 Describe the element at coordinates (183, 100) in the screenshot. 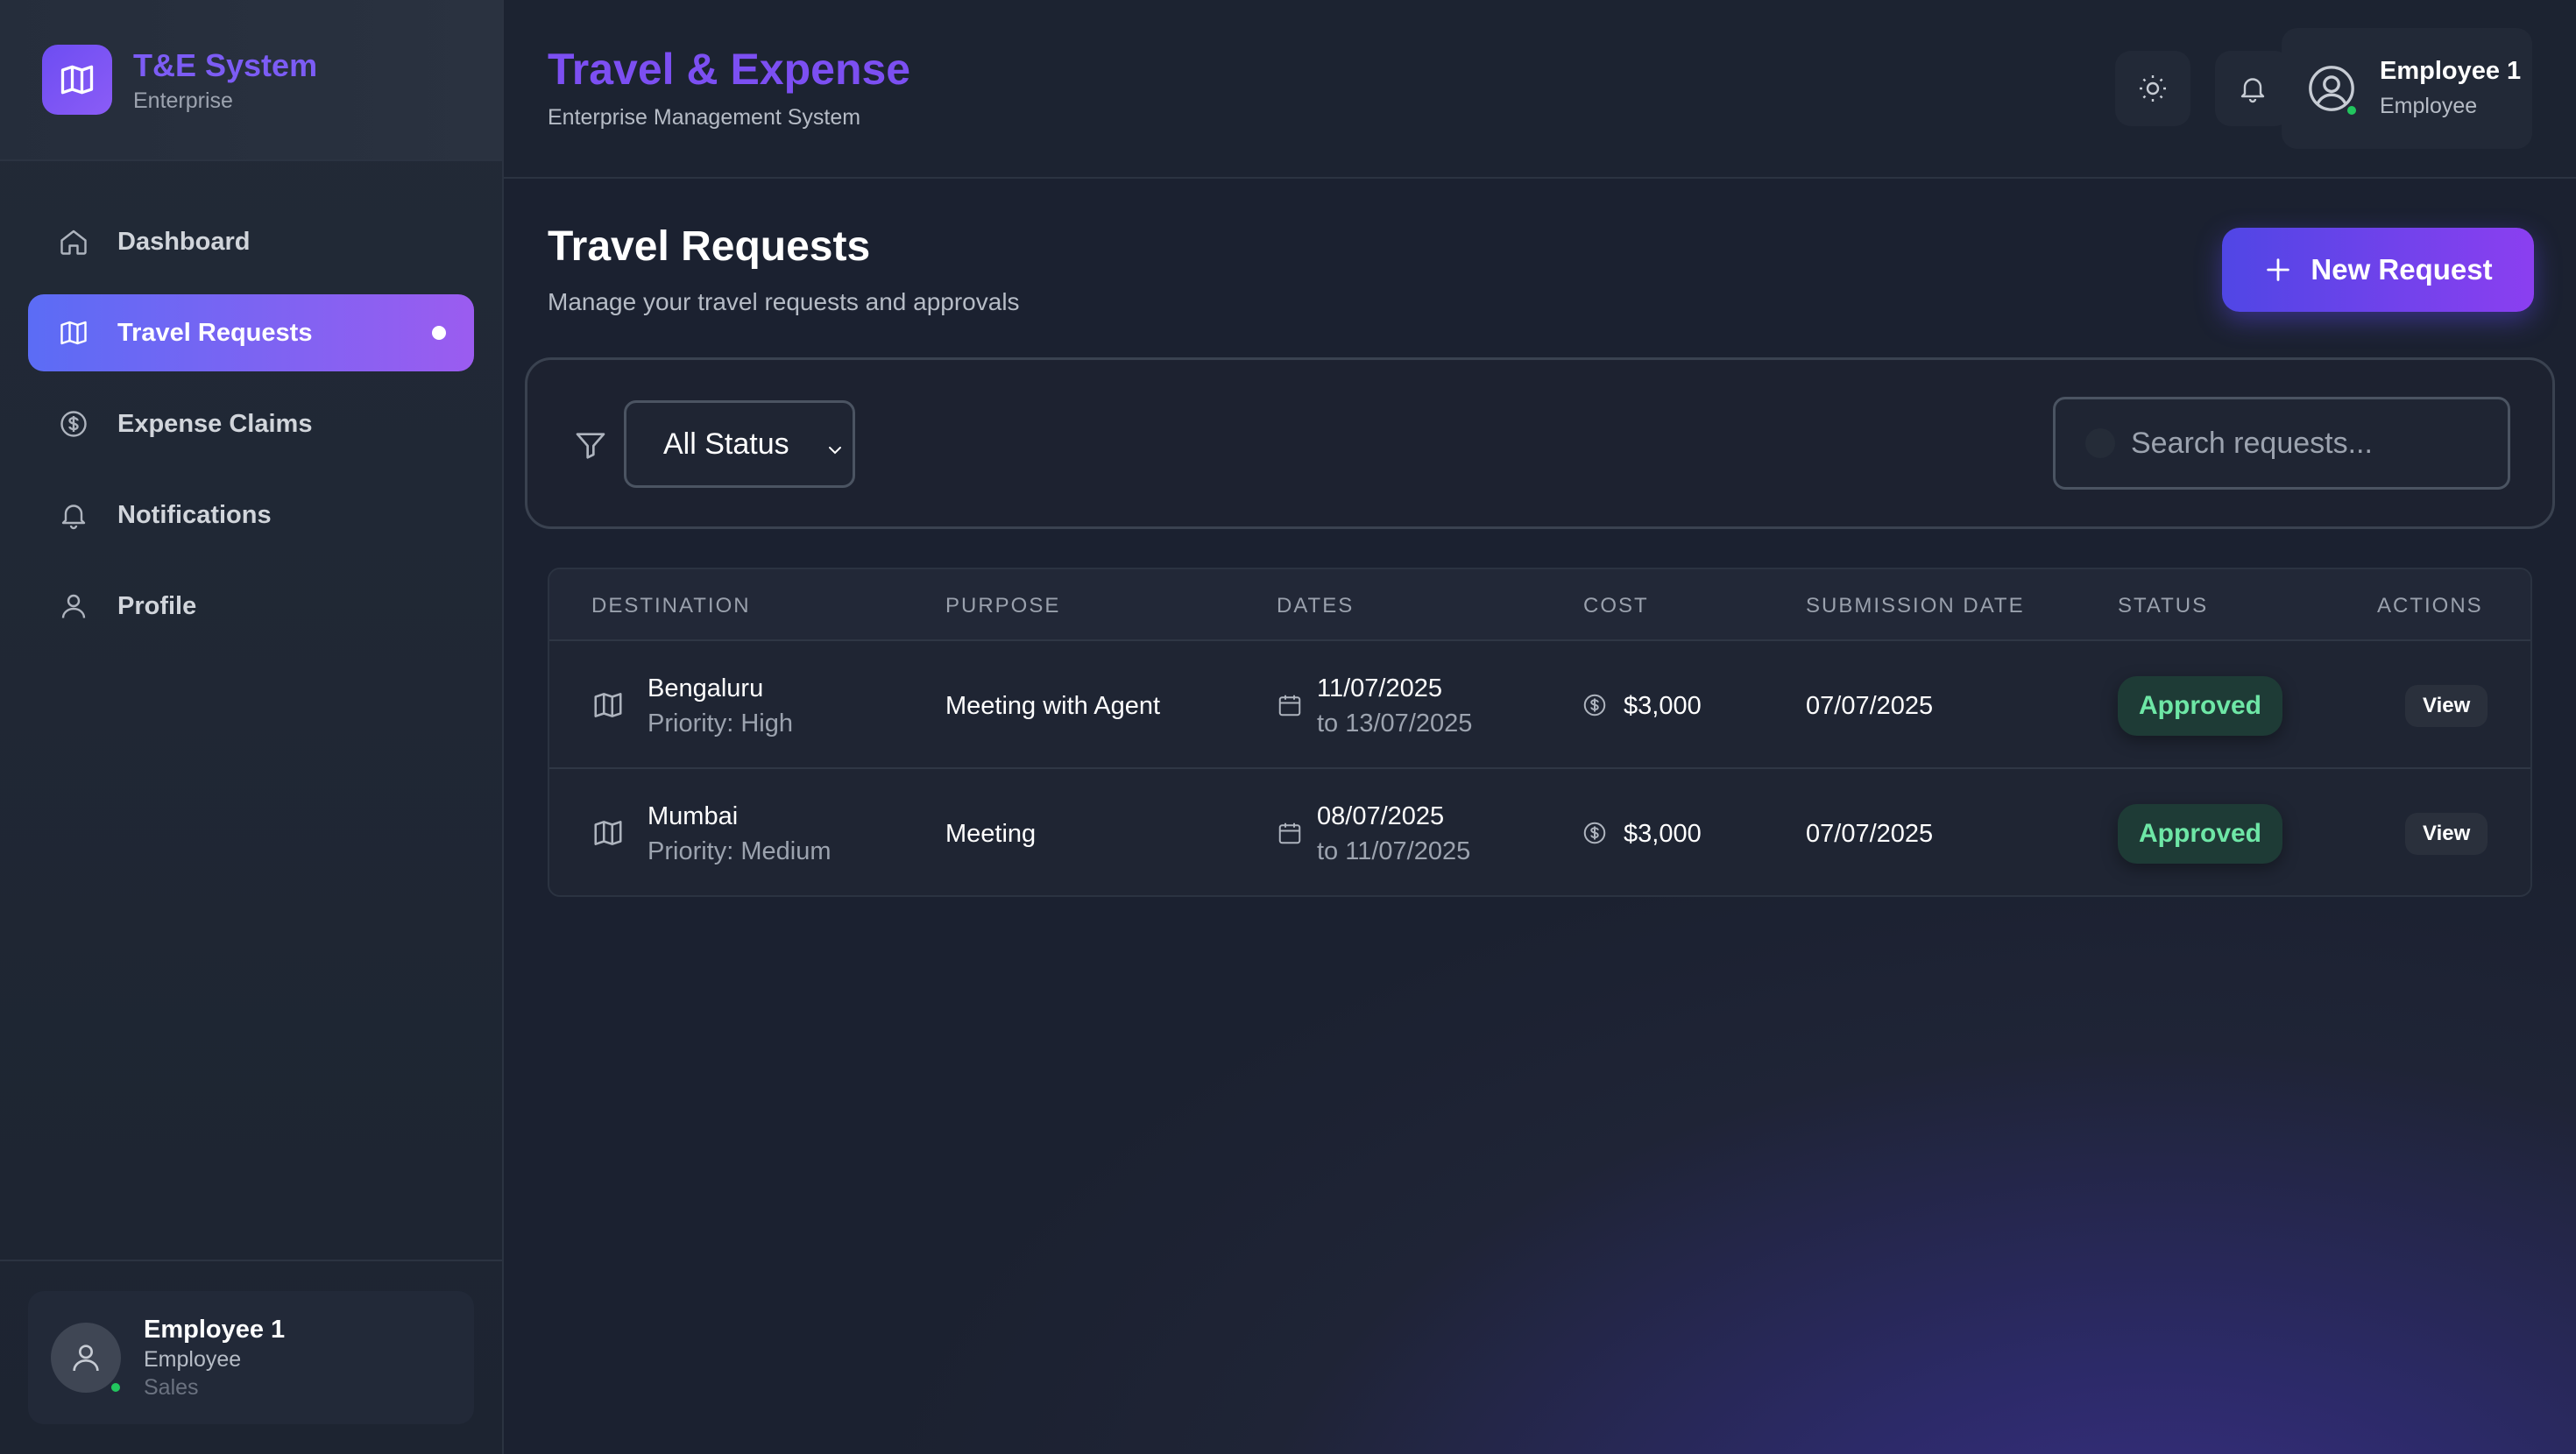

I see `brand-subtitle: Enterprise` at that location.